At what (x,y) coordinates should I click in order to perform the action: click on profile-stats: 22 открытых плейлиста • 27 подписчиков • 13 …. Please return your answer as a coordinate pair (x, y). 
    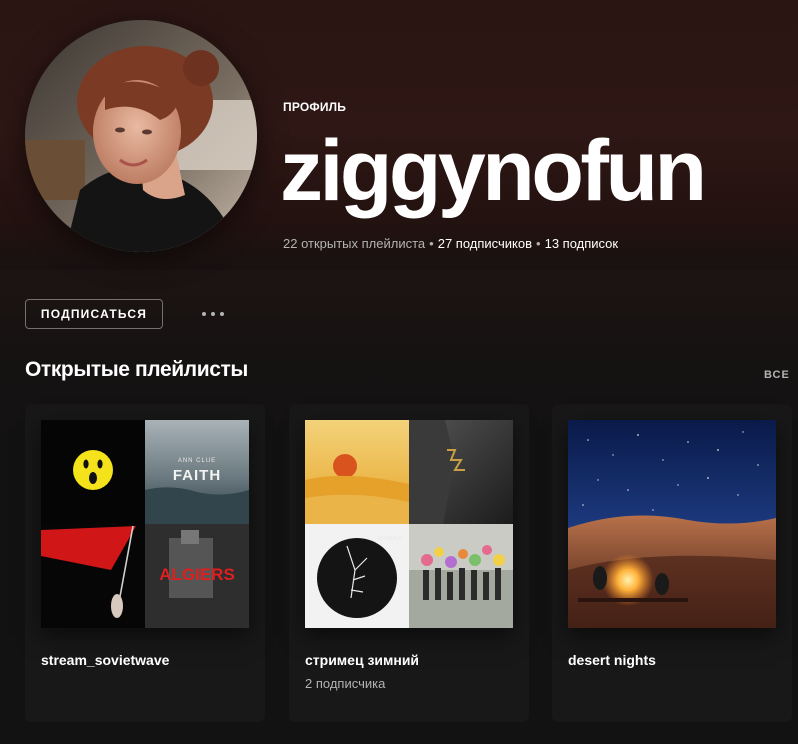
    Looking at the image, I should click on (450, 243).